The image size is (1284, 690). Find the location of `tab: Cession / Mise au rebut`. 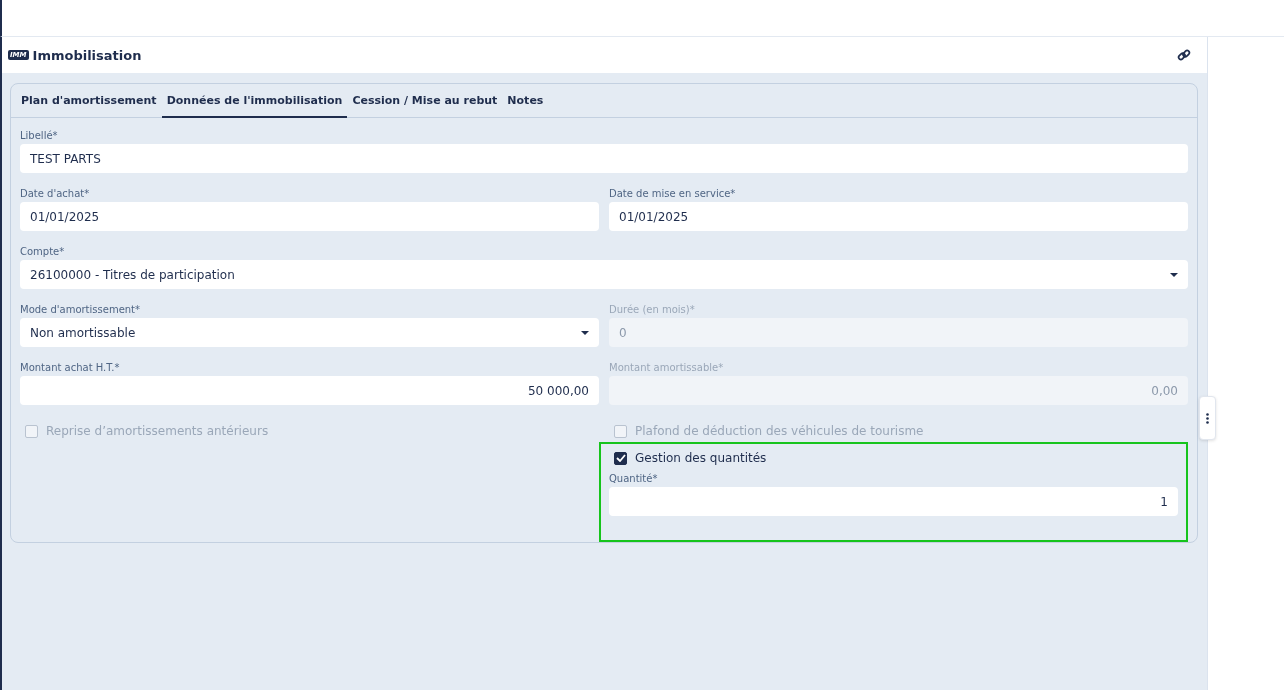

tab: Cession / Mise au rebut is located at coordinates (425, 101).